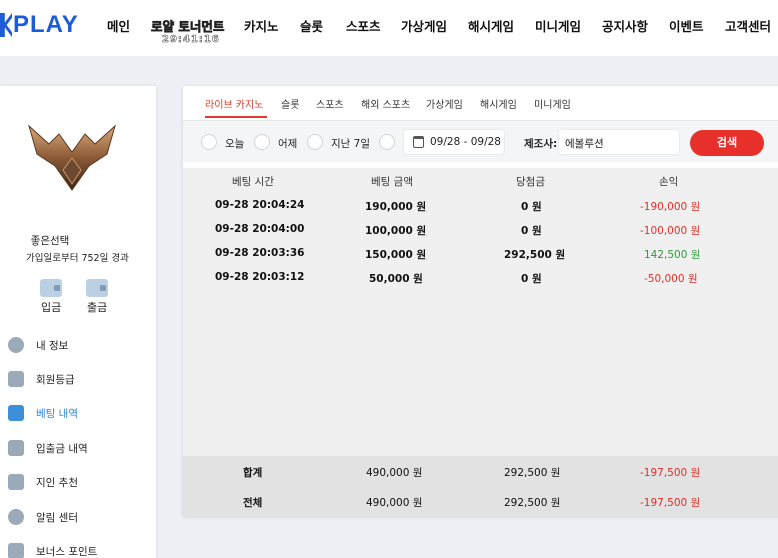 This screenshot has height=558, width=778. Describe the element at coordinates (552, 103) in the screenshot. I see `tab-mini-games: 미니게임` at that location.